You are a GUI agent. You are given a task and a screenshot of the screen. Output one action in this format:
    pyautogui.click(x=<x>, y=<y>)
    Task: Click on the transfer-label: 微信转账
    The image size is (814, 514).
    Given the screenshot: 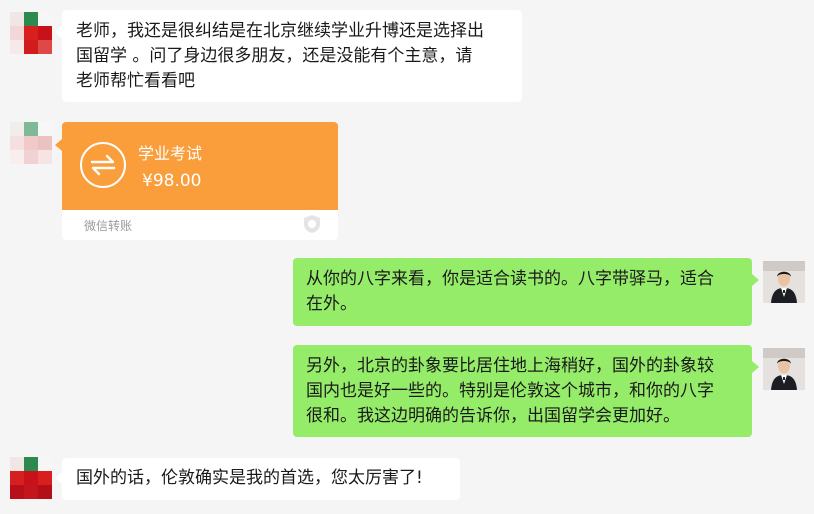 What is the action you would take?
    pyautogui.click(x=108, y=226)
    